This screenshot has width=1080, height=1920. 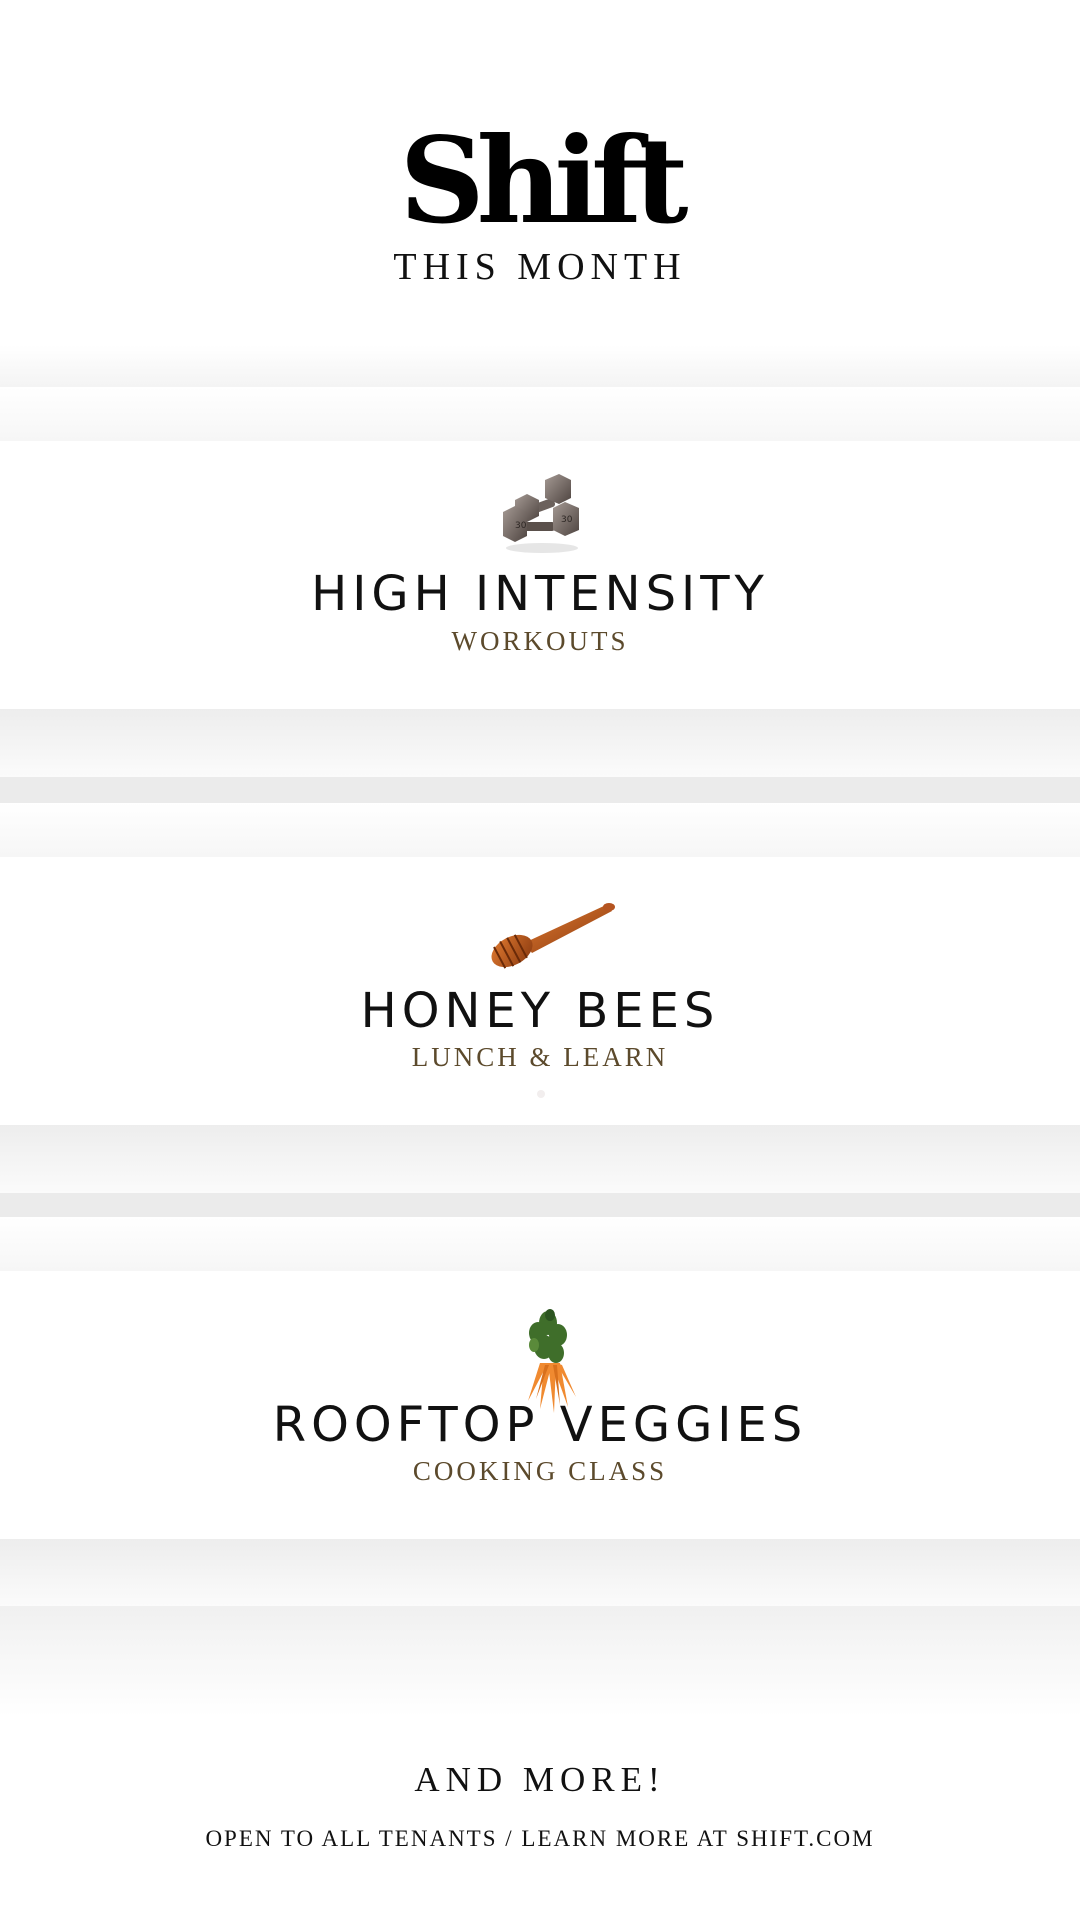 What do you see at coordinates (540, 1471) in the screenshot?
I see `event-subtitle: COOKING CLASS` at bounding box center [540, 1471].